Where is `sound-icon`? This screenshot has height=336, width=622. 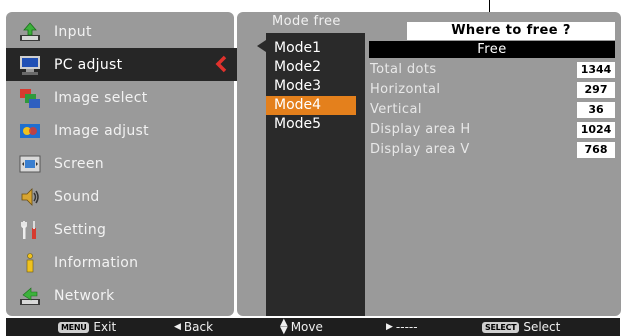
sound-icon is located at coordinates (30, 197).